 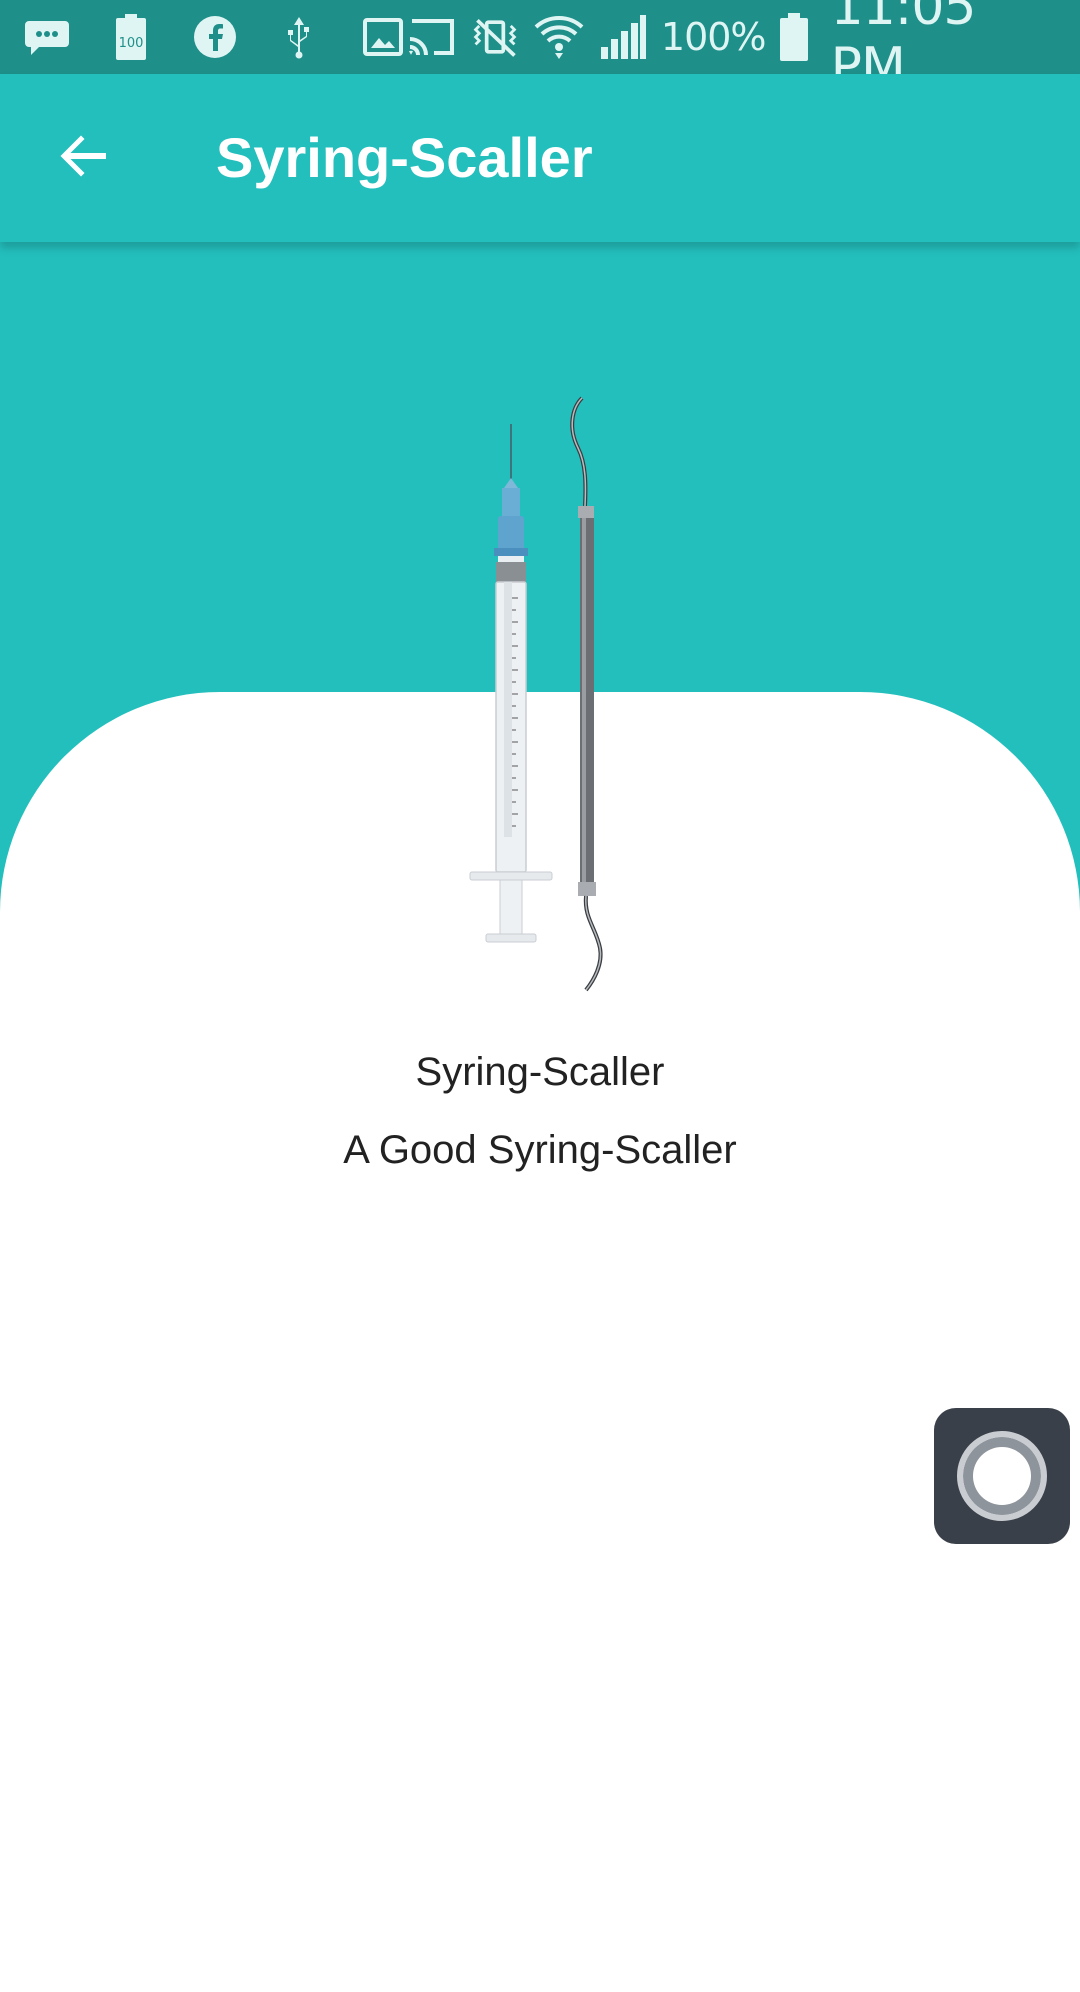 What do you see at coordinates (622, 37) in the screenshot?
I see `signal-icon` at bounding box center [622, 37].